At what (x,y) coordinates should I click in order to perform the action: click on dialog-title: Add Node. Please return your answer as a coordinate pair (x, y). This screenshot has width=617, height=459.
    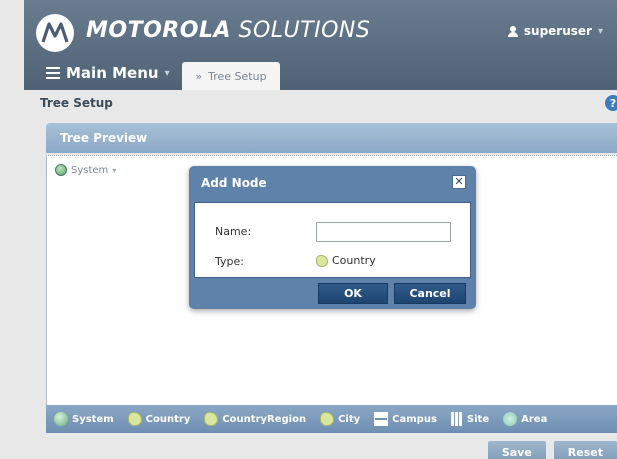
    Looking at the image, I should click on (234, 183).